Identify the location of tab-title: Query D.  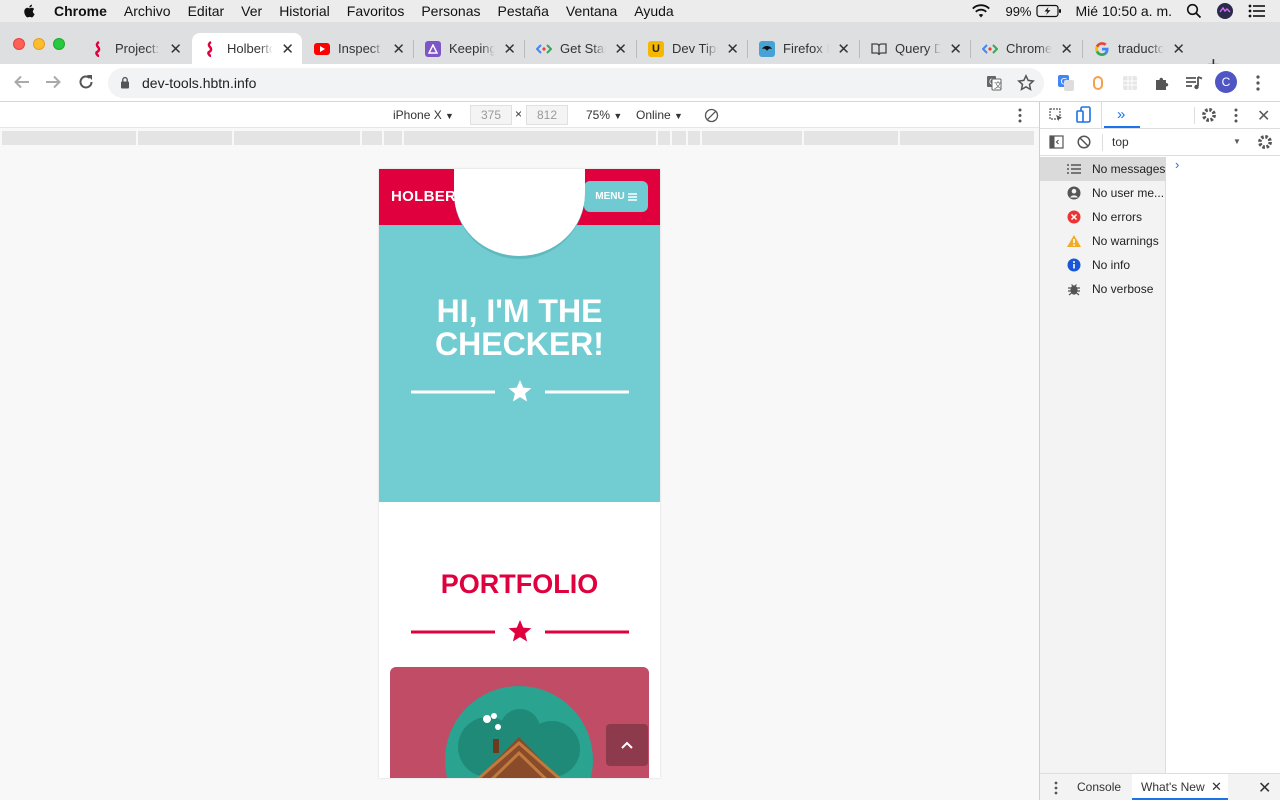
(918, 48).